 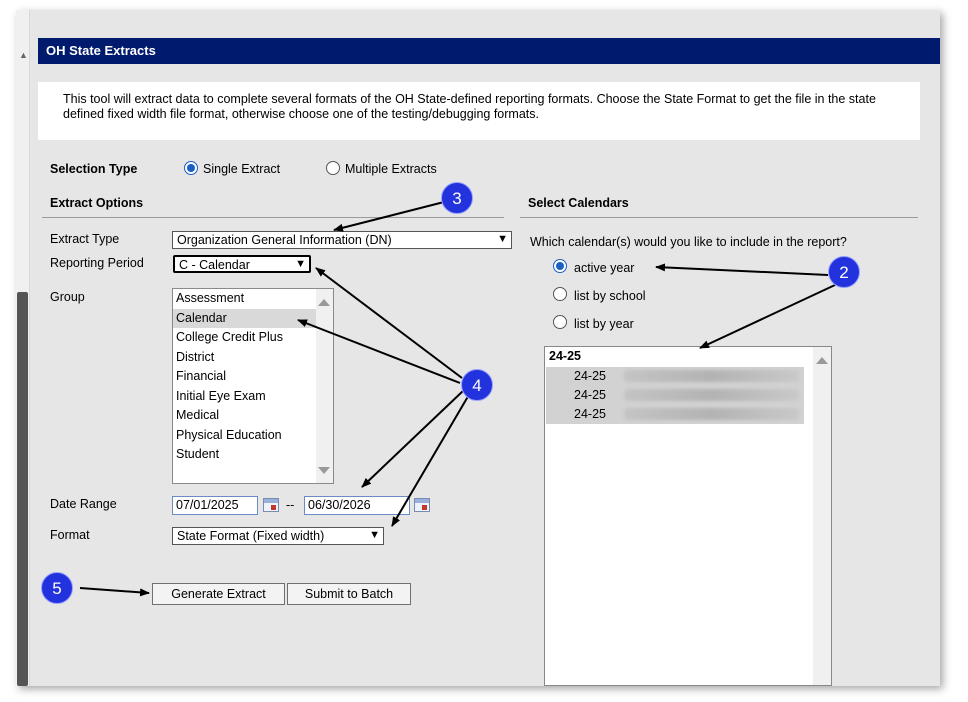 I want to click on callout-badge-4: 4, so click(x=477, y=385).